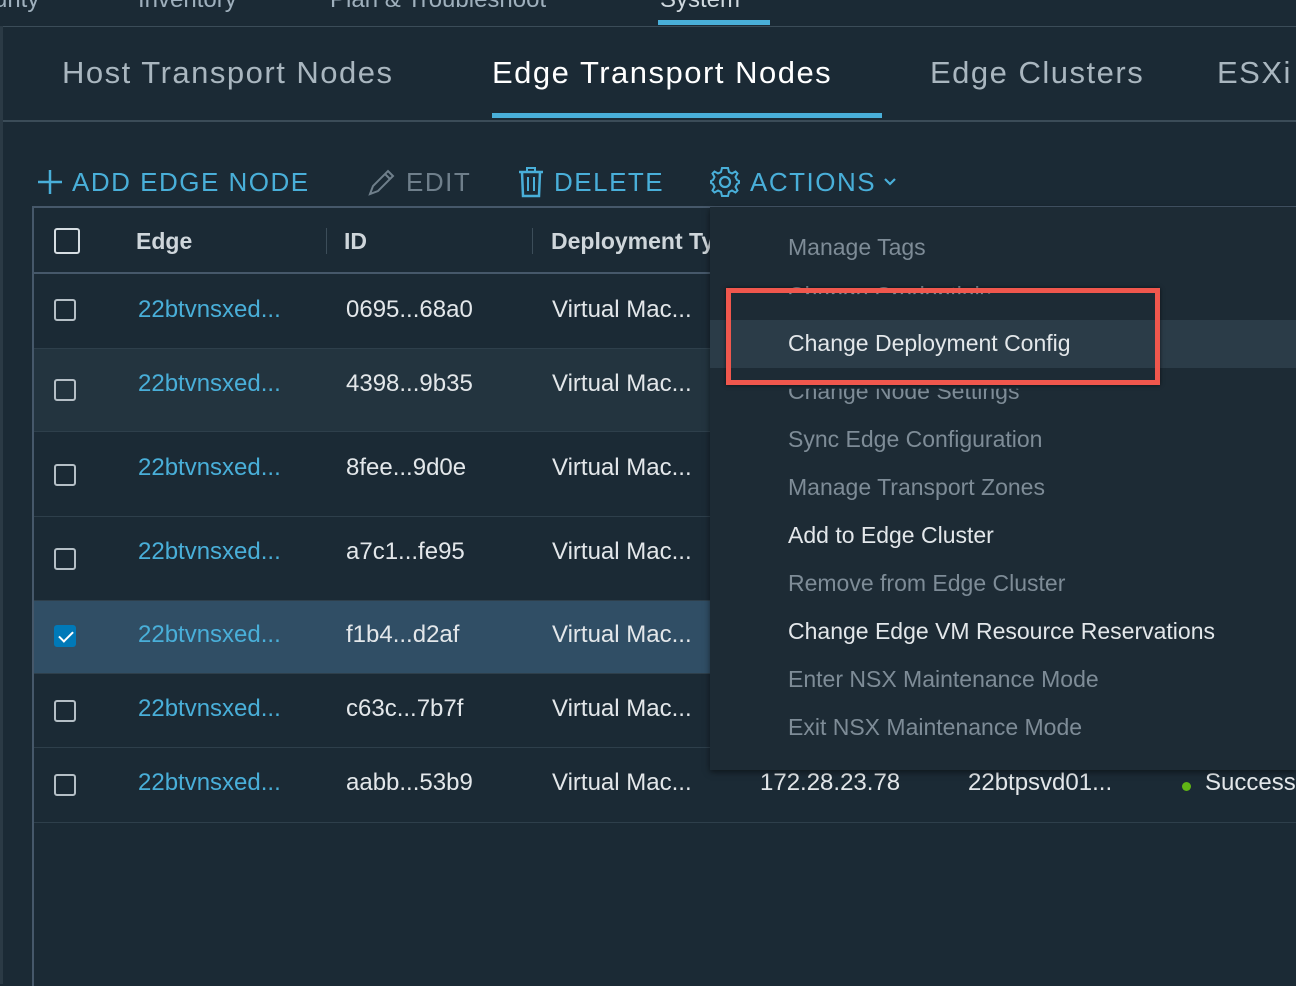 The height and width of the screenshot is (986, 1296). Describe the element at coordinates (609, 181) in the screenshot. I see `delete-label: DELETE` at that location.